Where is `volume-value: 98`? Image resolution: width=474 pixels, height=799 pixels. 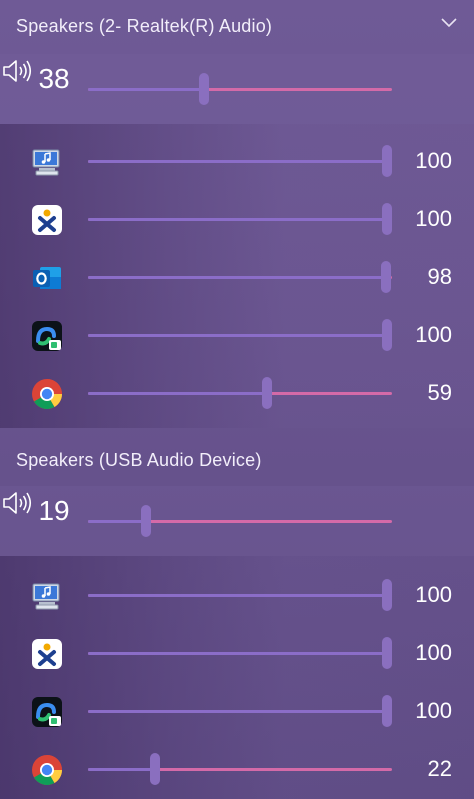 volume-value: 98 is located at coordinates (439, 276).